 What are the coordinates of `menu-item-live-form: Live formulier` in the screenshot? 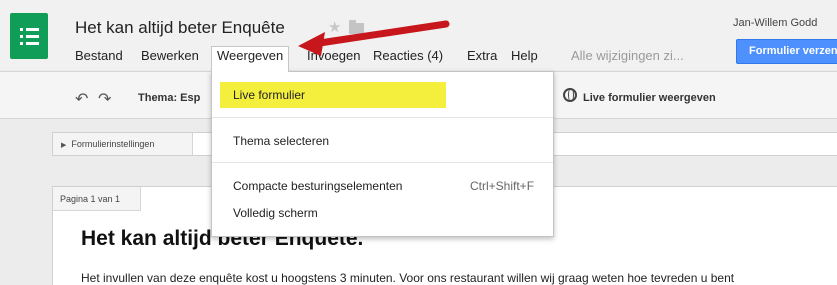 It's located at (382, 95).